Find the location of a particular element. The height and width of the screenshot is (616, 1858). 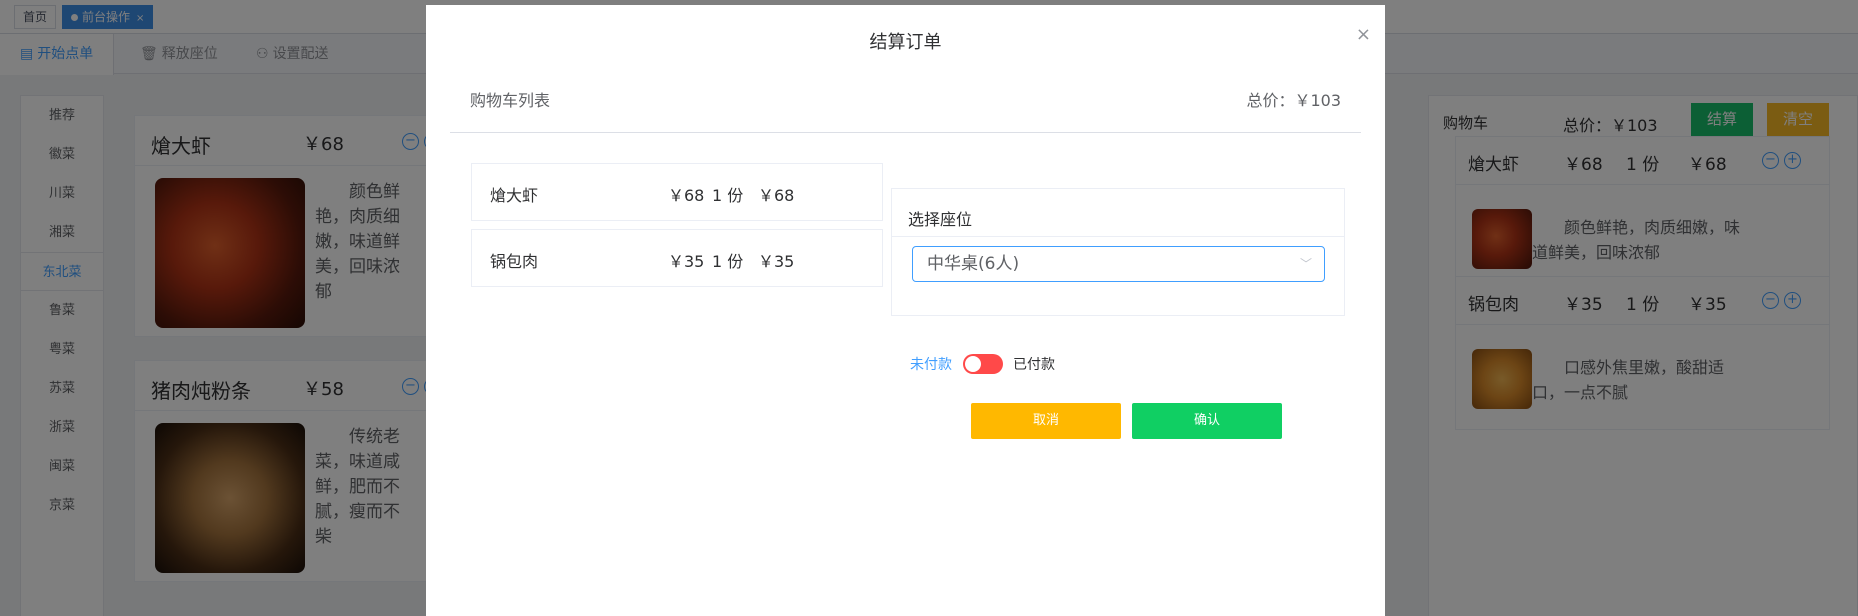

line-item-unit-price: ￥35 is located at coordinates (686, 261).